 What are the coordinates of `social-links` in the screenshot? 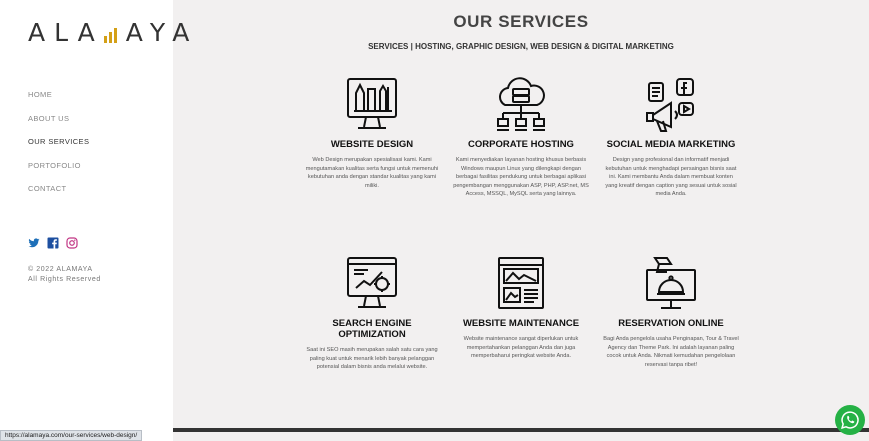 It's located at (53, 242).